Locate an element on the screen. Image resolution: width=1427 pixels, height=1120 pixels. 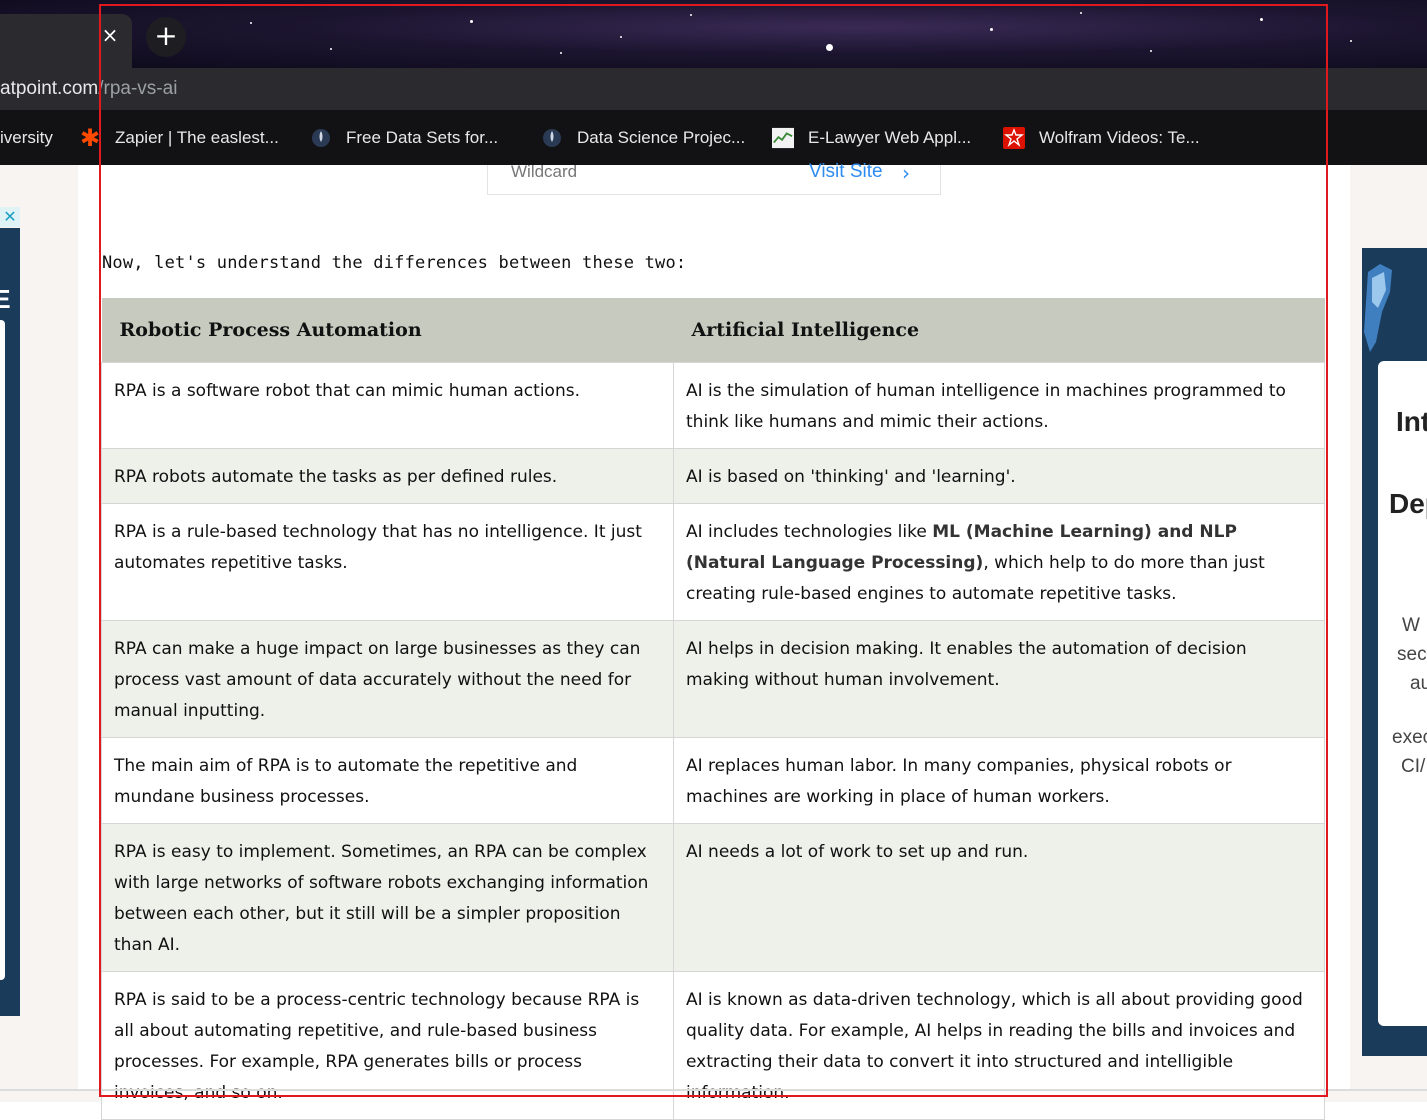
bookmark-iversity: iversity is located at coordinates (26, 138).